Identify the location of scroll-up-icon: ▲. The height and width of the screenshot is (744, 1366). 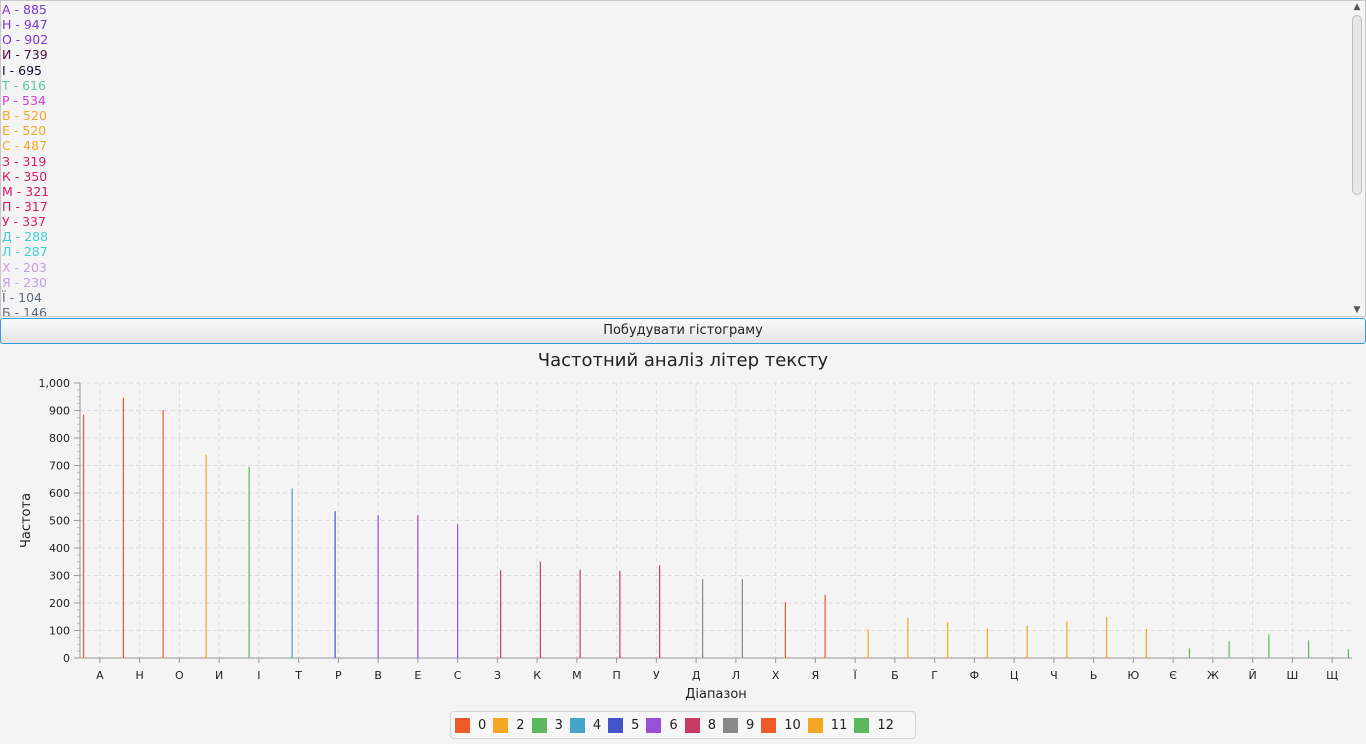
(1357, 7).